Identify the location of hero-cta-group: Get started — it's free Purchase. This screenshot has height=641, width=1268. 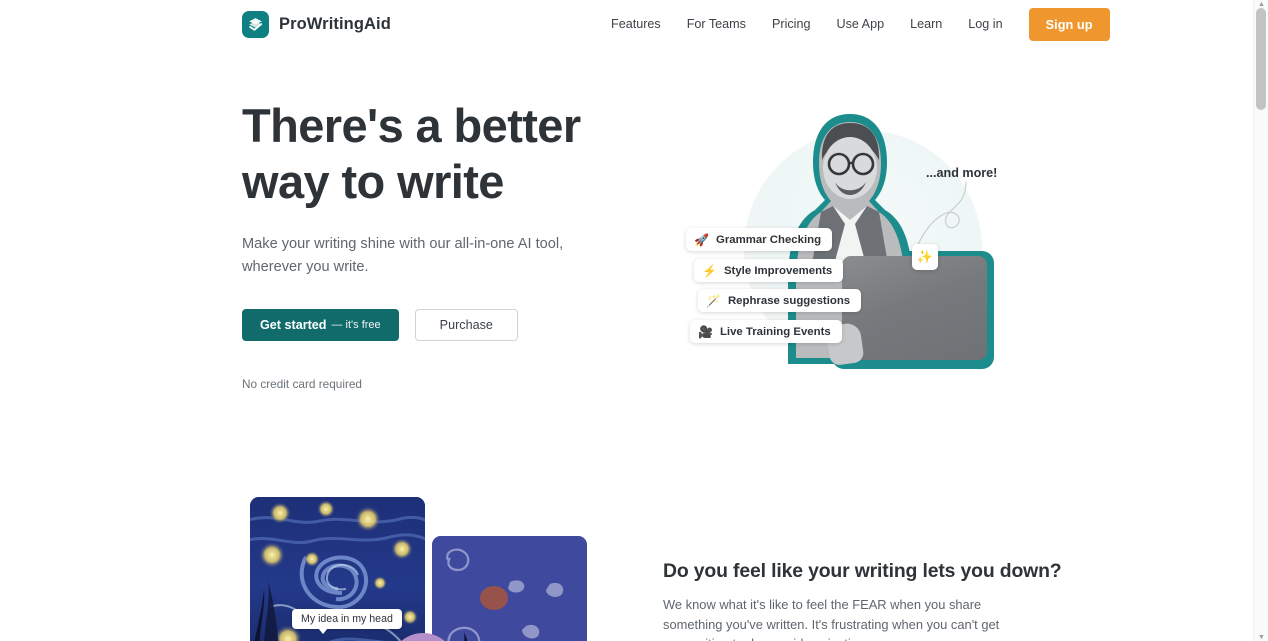
(432, 325).